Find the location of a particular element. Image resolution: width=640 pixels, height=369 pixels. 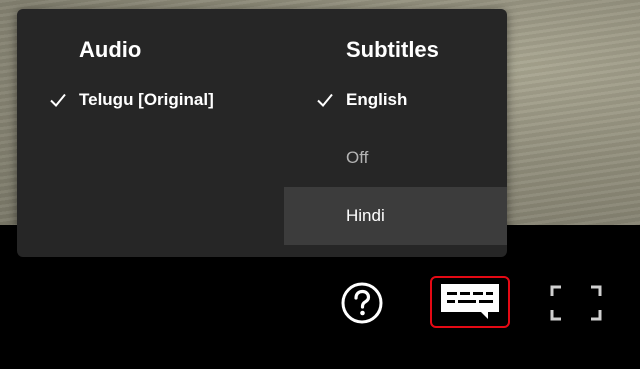

subtitle-option-label: English is located at coordinates (377, 99).